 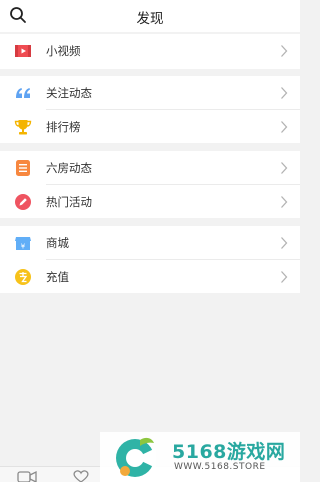 I want to click on menu-item-mall: ¥ 商城, so click(x=150, y=243).